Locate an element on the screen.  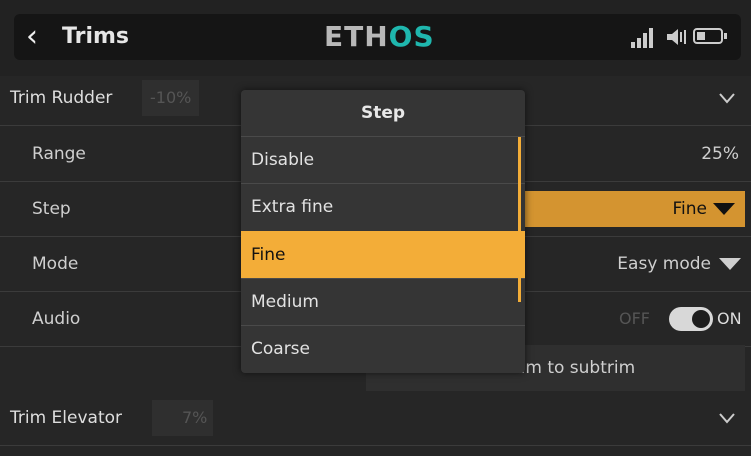
signal-icon is located at coordinates (643, 38).